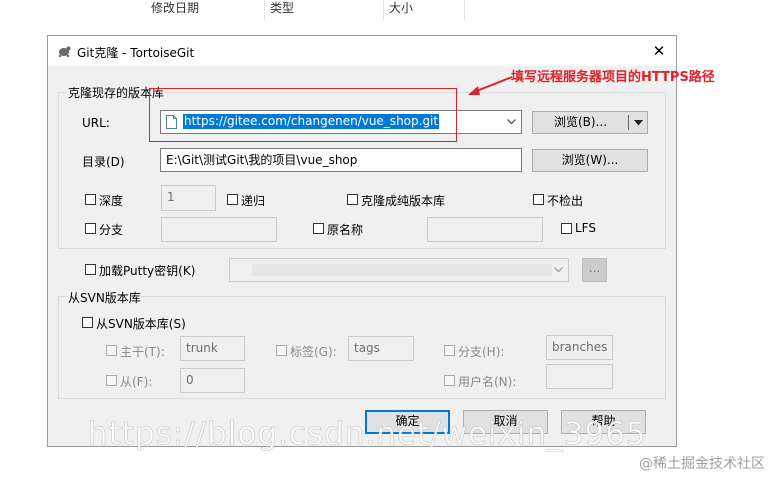  What do you see at coordinates (136, 53) in the screenshot?
I see `dialog-title: Git克隆 - TortoiseGit` at bounding box center [136, 53].